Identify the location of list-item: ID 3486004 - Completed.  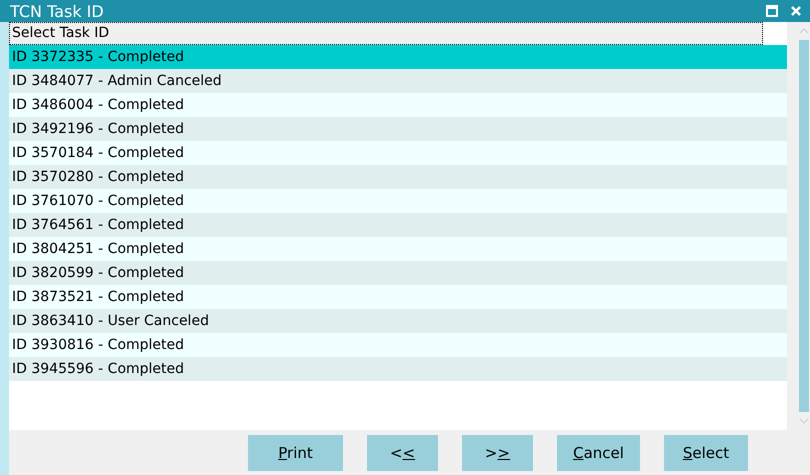
(398, 105).